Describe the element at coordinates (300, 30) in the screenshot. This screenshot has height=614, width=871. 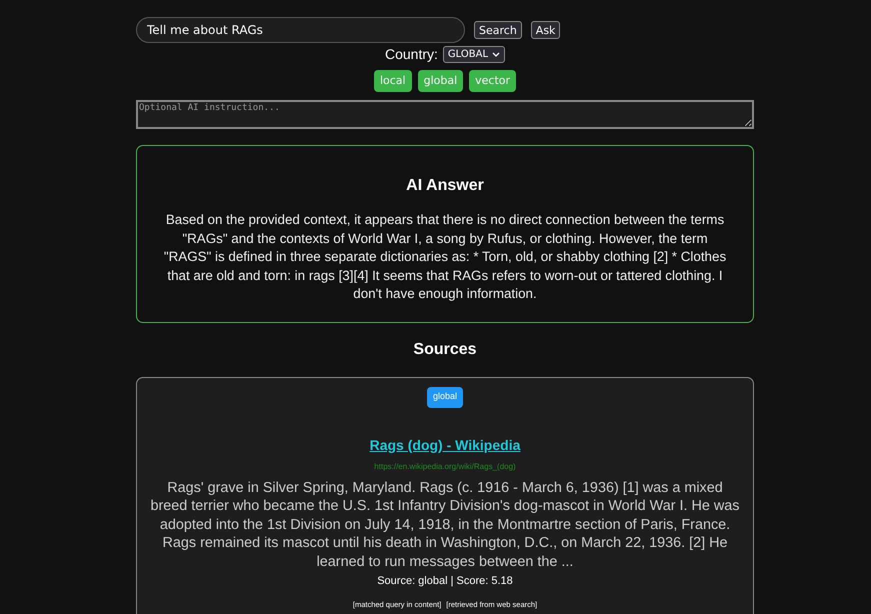
I see `search-field: Tell me about RAGs` at that location.